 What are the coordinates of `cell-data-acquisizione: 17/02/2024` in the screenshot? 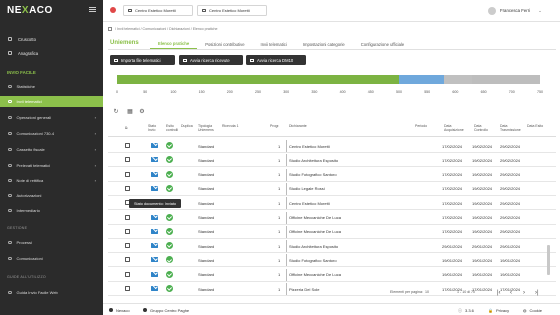 It's located at (452, 175).